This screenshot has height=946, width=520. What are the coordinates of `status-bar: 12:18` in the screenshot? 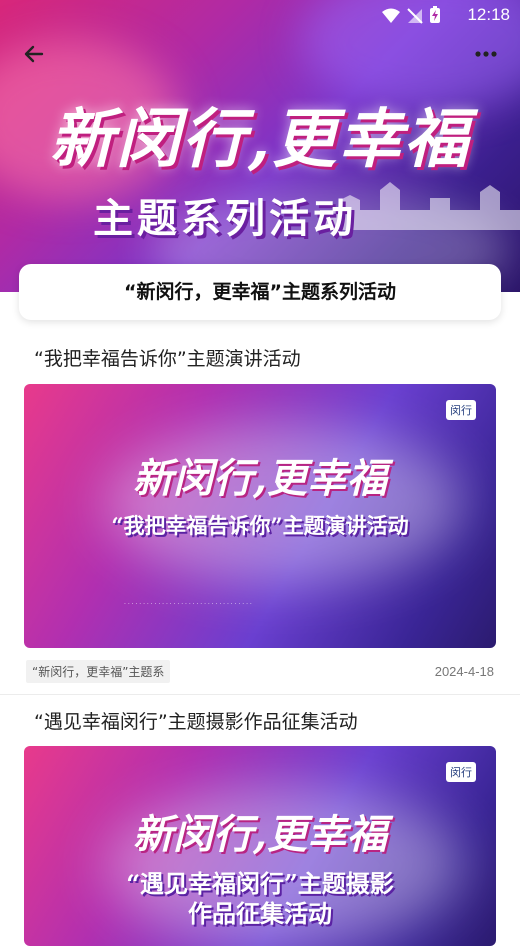 It's located at (260, 15).